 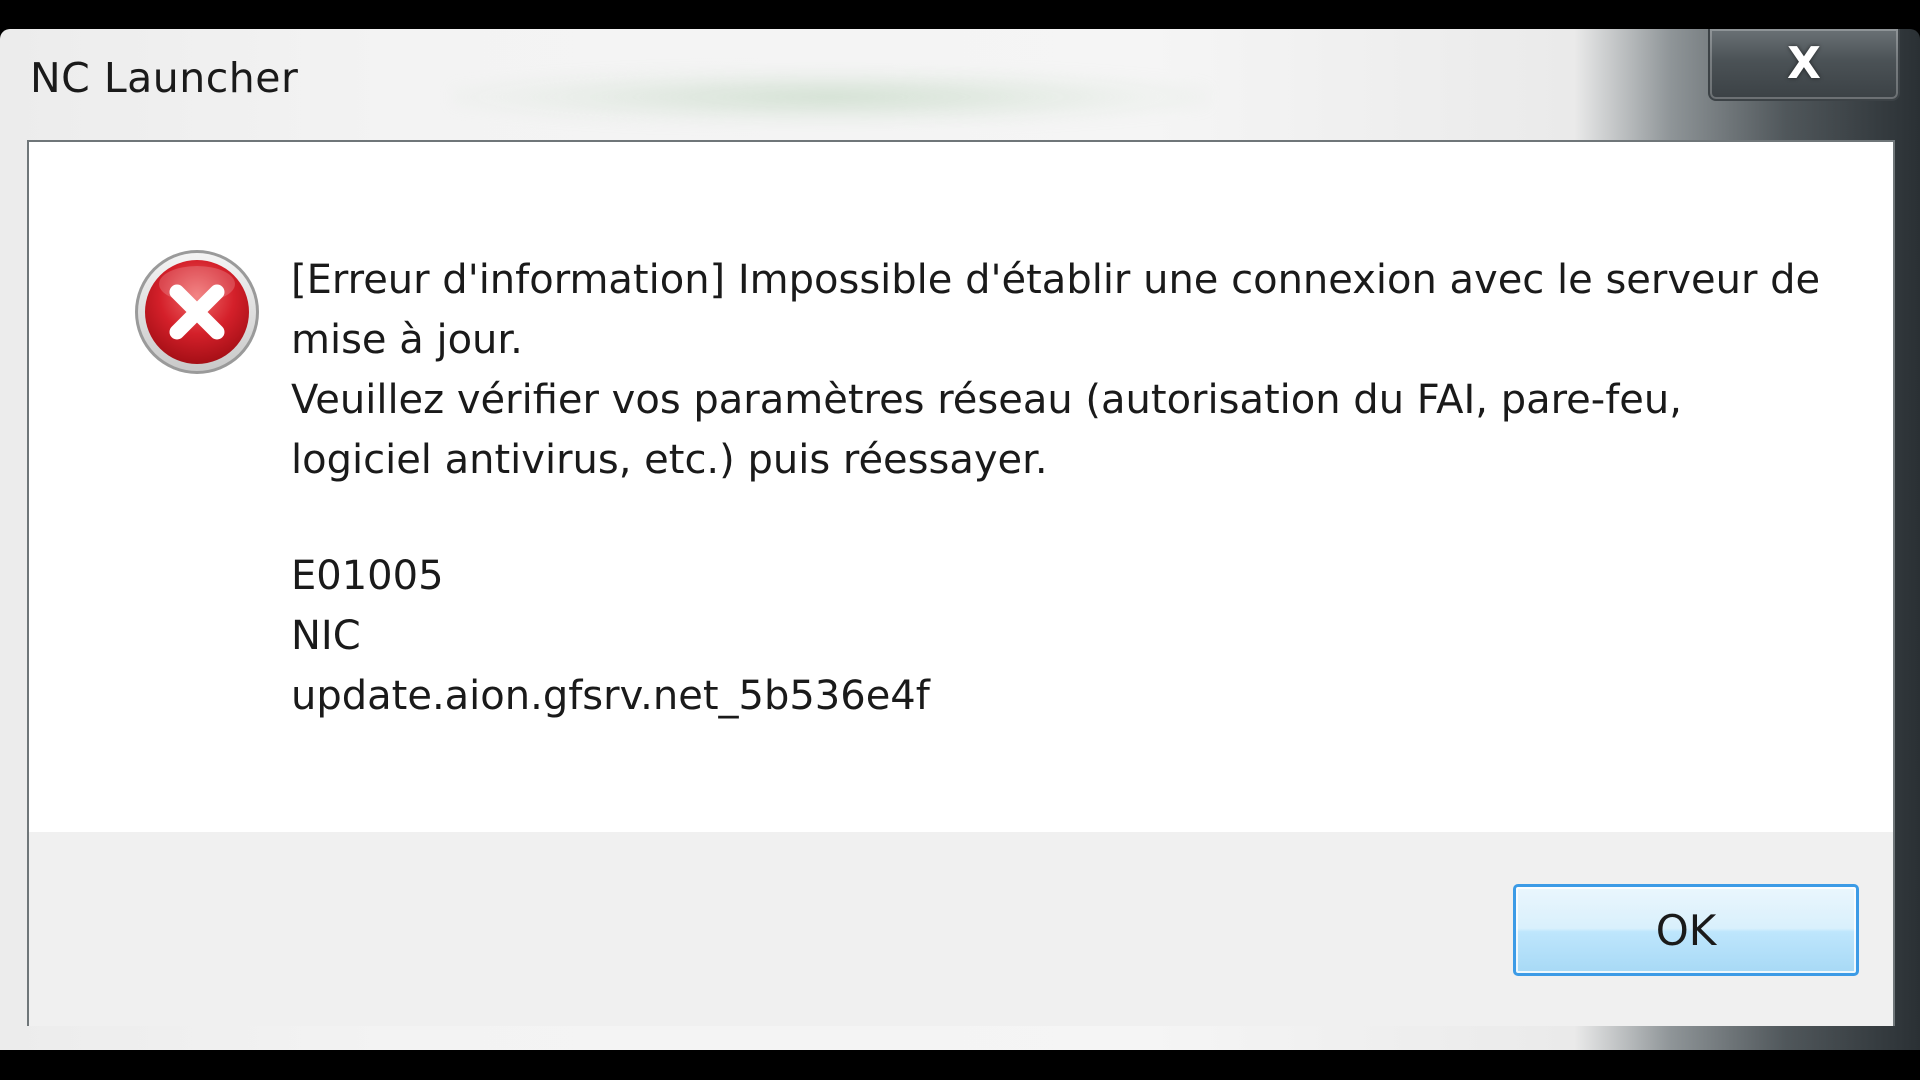 I want to click on server-address: update.aion.gfsrv.net_5b536e4f, so click(x=610, y=696).